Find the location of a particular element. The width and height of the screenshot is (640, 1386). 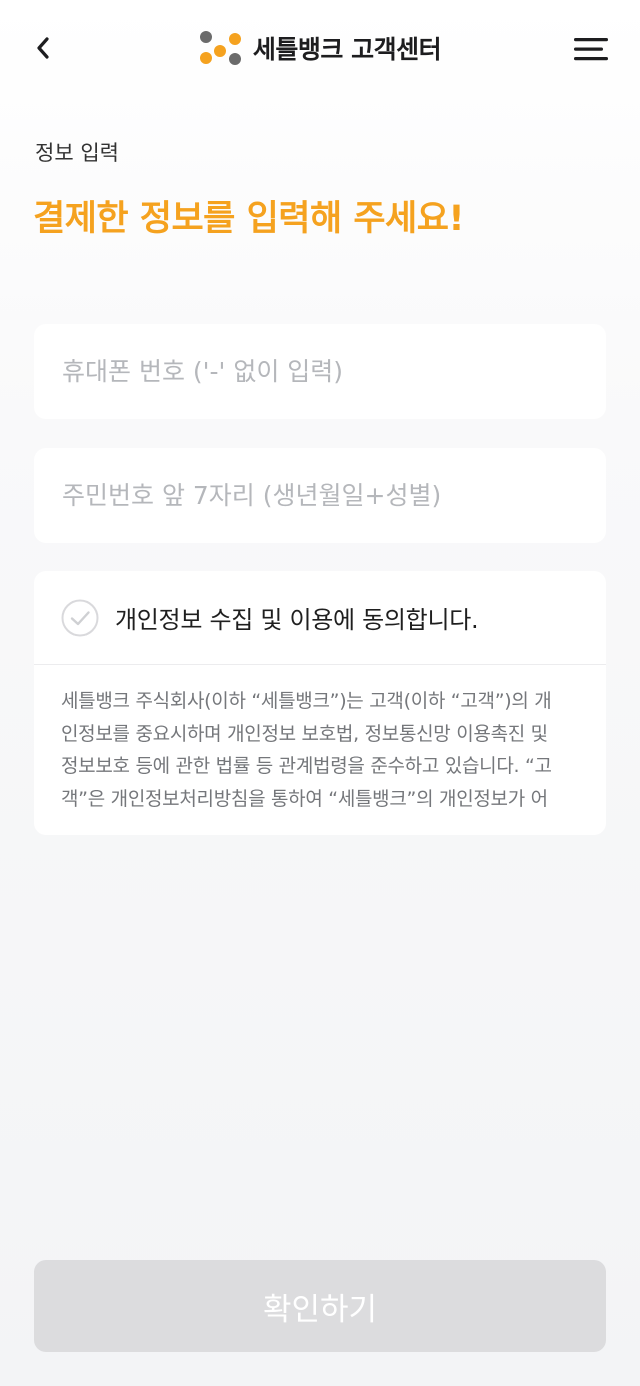

hamburger-menu-icon is located at coordinates (591, 49).